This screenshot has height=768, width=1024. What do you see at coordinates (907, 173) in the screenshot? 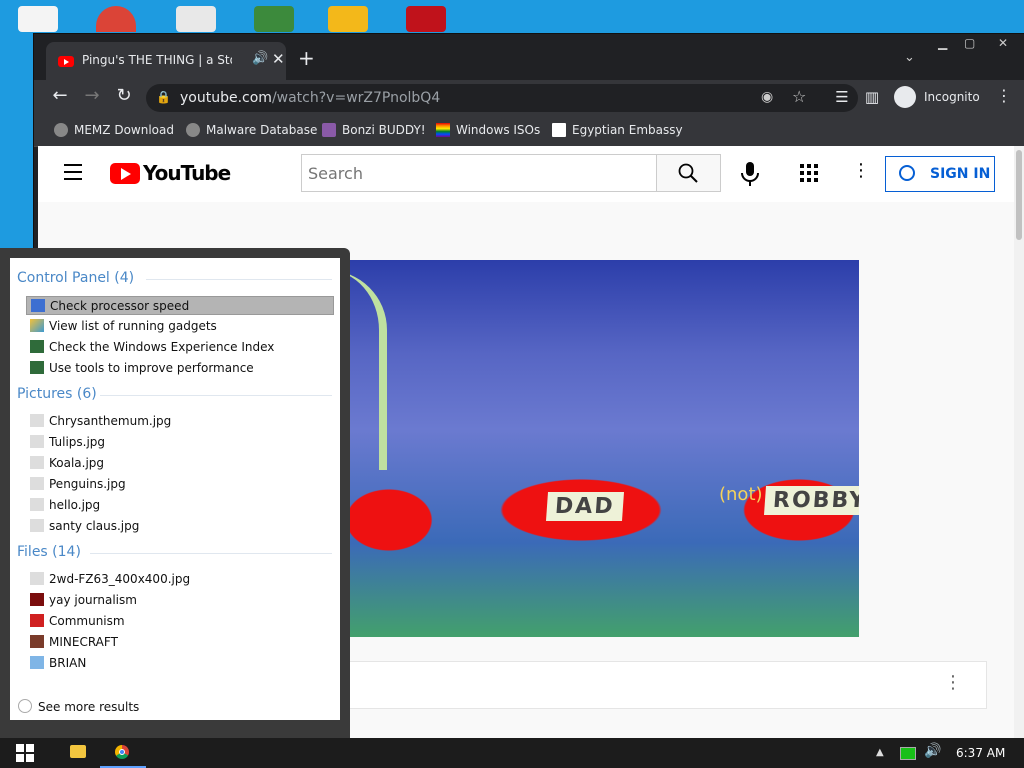
I see `account-icon` at bounding box center [907, 173].